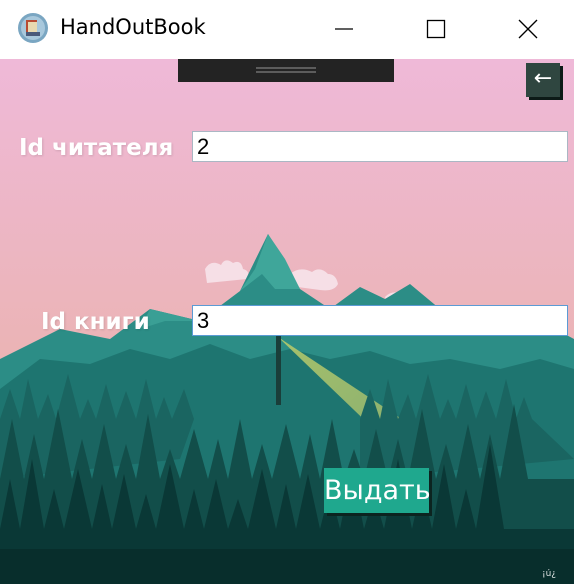 The width and height of the screenshot is (574, 584). What do you see at coordinates (33, 28) in the screenshot?
I see `book-stack-icon` at bounding box center [33, 28].